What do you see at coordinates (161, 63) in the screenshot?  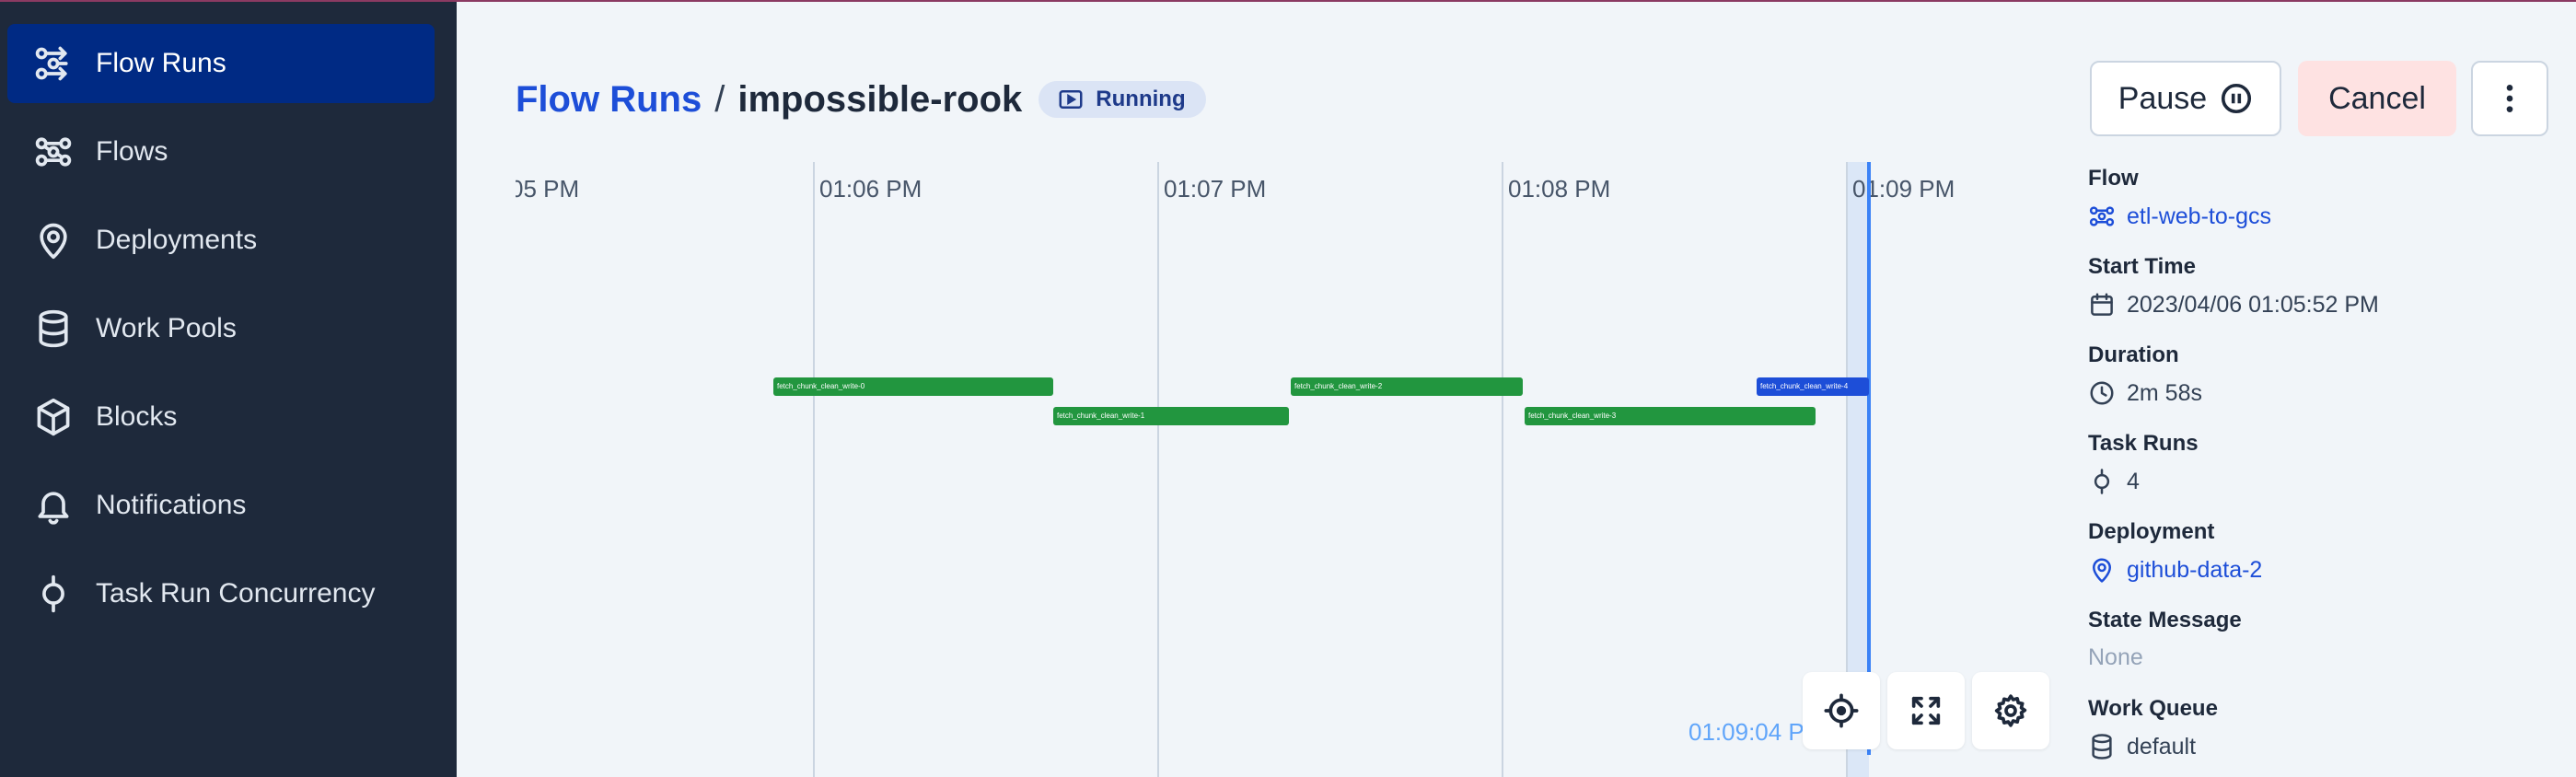 I see `sidebar-item-label: Flow Runs` at bounding box center [161, 63].